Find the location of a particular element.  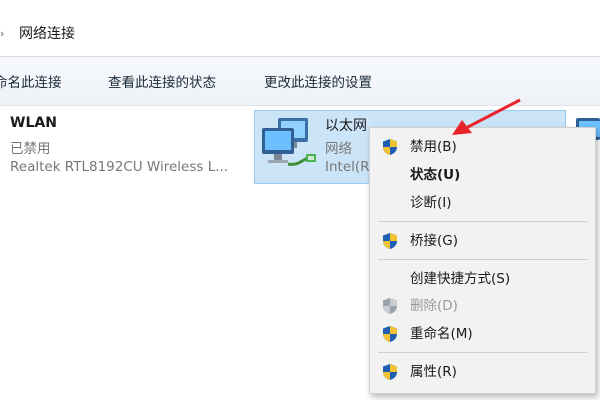

menu-item-diagnose: 诊断(I) is located at coordinates (482, 203).